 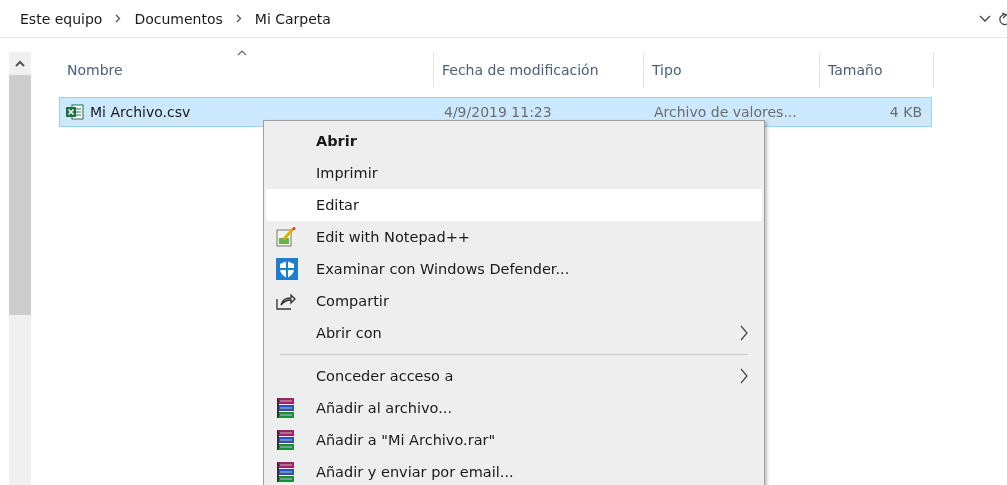 I want to click on refresh-icon, so click(x=1003, y=18).